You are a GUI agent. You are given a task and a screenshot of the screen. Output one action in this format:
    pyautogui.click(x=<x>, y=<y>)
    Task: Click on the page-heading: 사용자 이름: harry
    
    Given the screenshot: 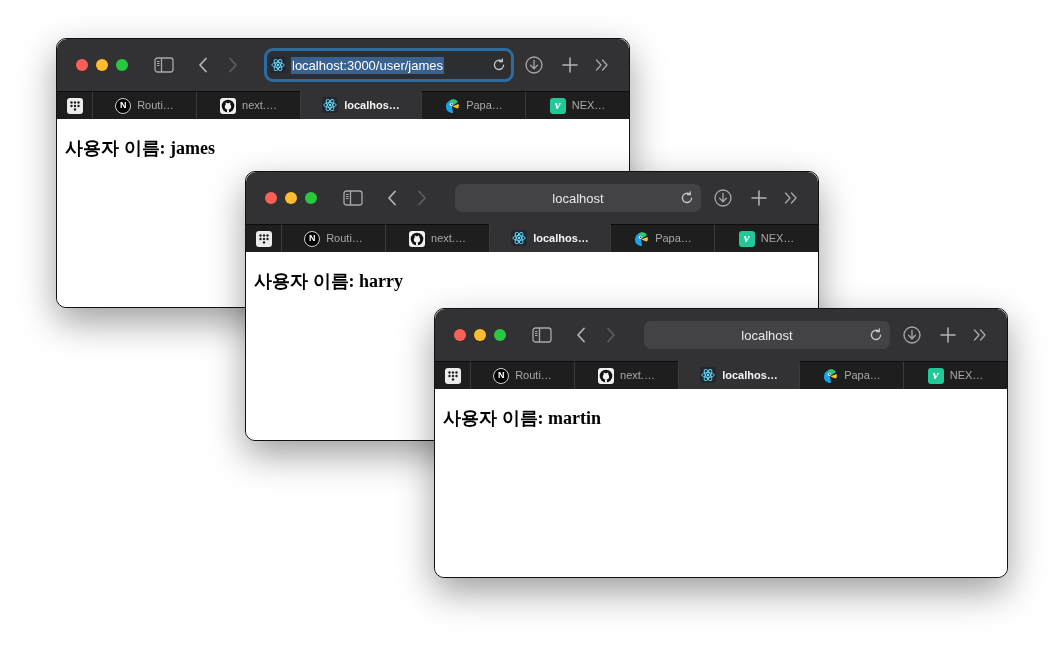 What is the action you would take?
    pyautogui.click(x=328, y=281)
    